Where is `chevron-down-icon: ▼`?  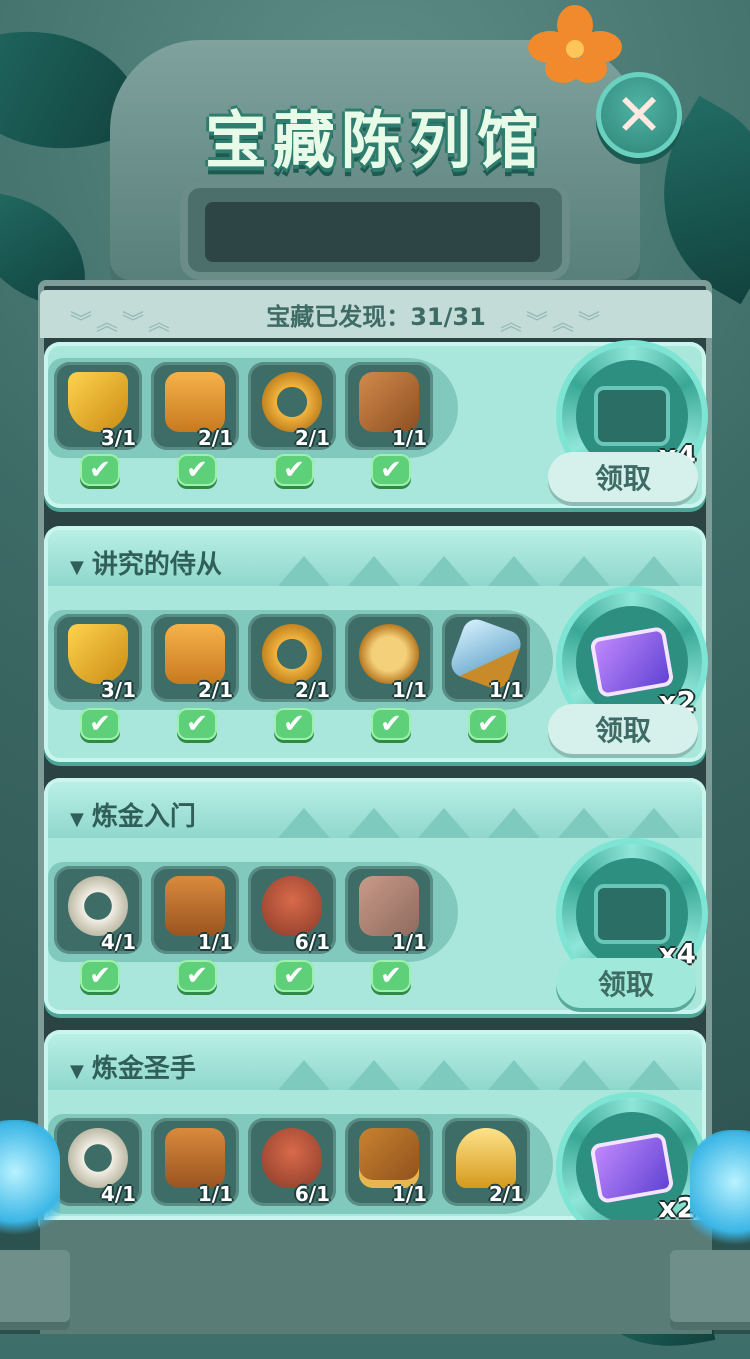
chevron-down-icon: ▼ is located at coordinates (77, 1071).